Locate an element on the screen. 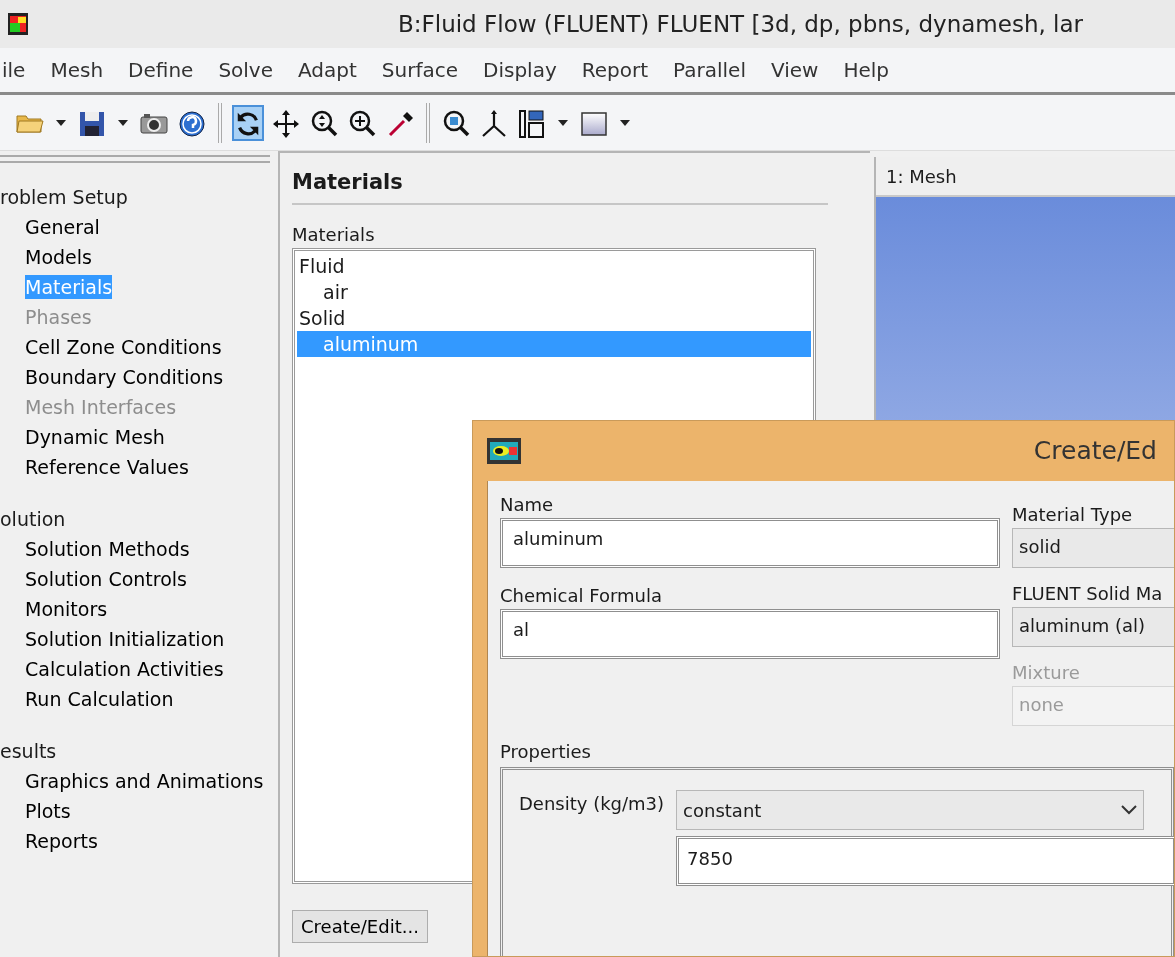 The height and width of the screenshot is (957, 1175). window-title: B:Fluid Flow (FLUENT) FLUENT [3d, dp, pbns, dynamesh, lar is located at coordinates (741, 24).